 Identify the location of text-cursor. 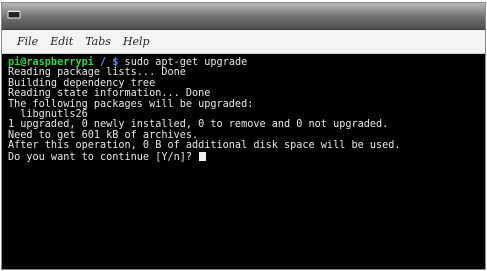
(203, 156).